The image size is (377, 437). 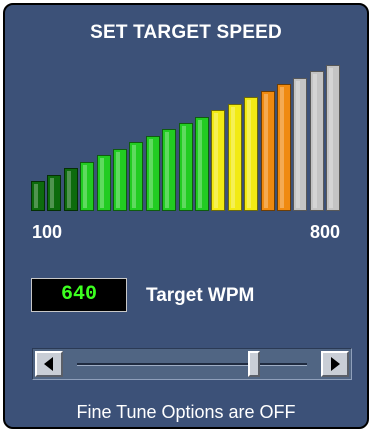 What do you see at coordinates (186, 412) in the screenshot?
I see `fine-tune-status: Fine Tune Options are OFF` at bounding box center [186, 412].